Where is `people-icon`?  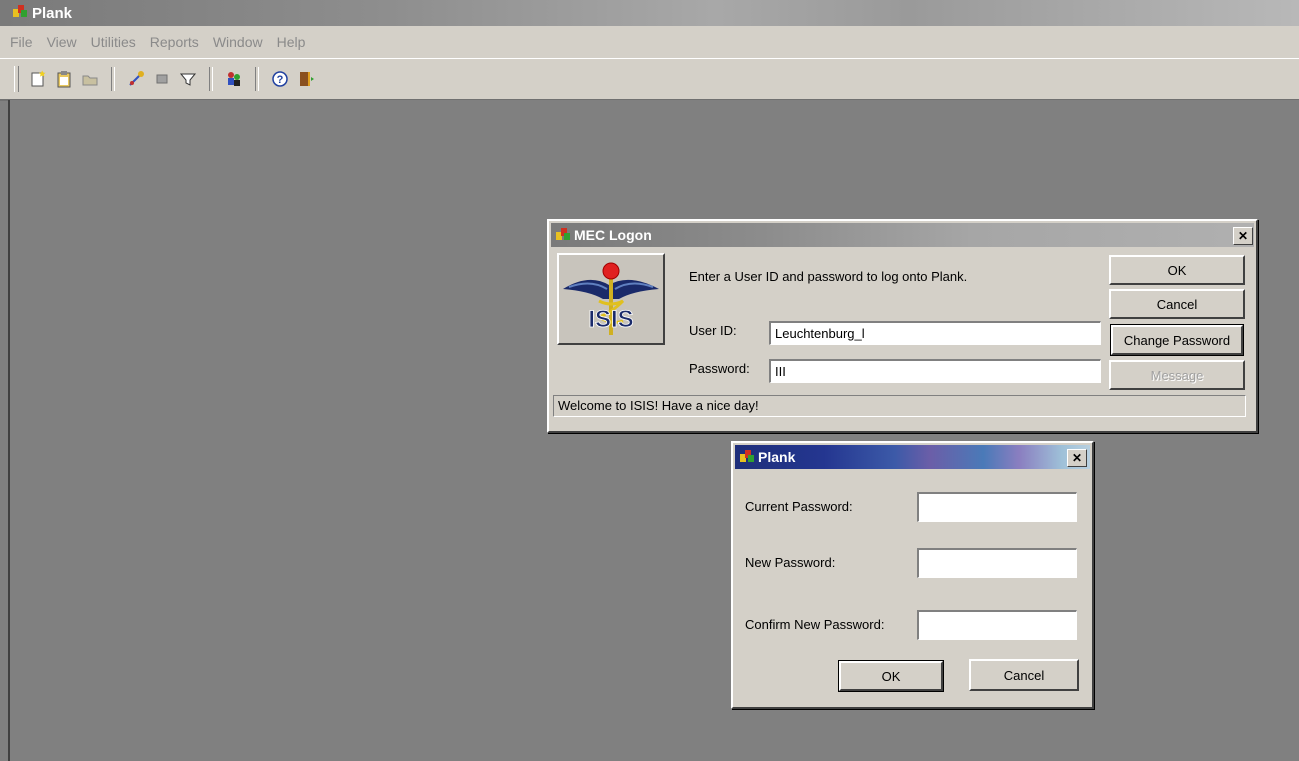
people-icon is located at coordinates (234, 79).